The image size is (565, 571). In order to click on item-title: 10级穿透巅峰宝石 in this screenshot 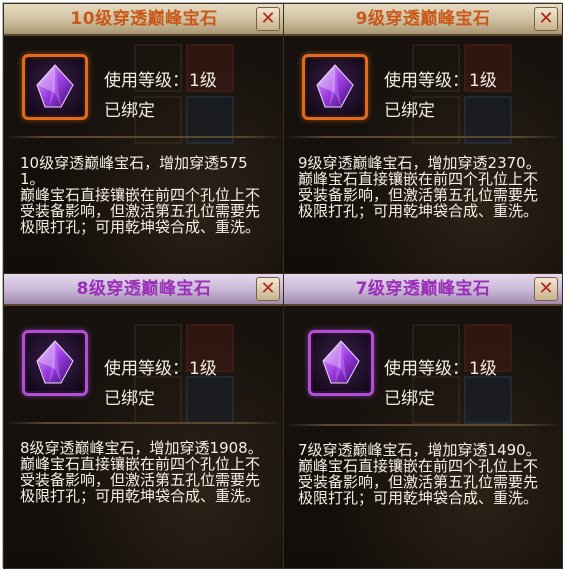, I will do `click(144, 19)`.